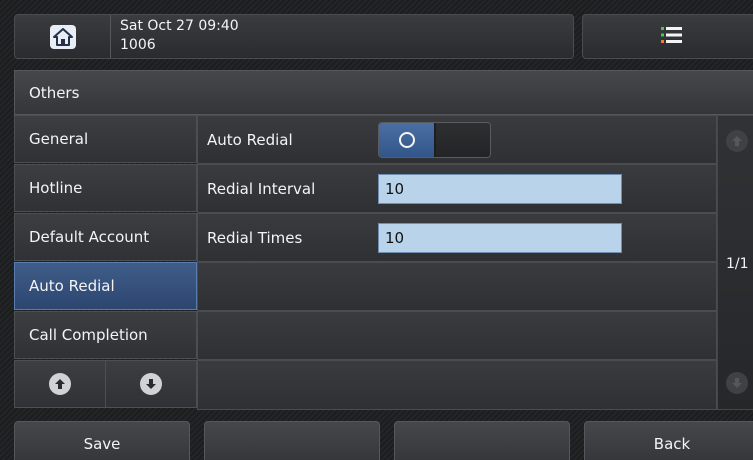  I want to click on back-button: Back, so click(668, 440).